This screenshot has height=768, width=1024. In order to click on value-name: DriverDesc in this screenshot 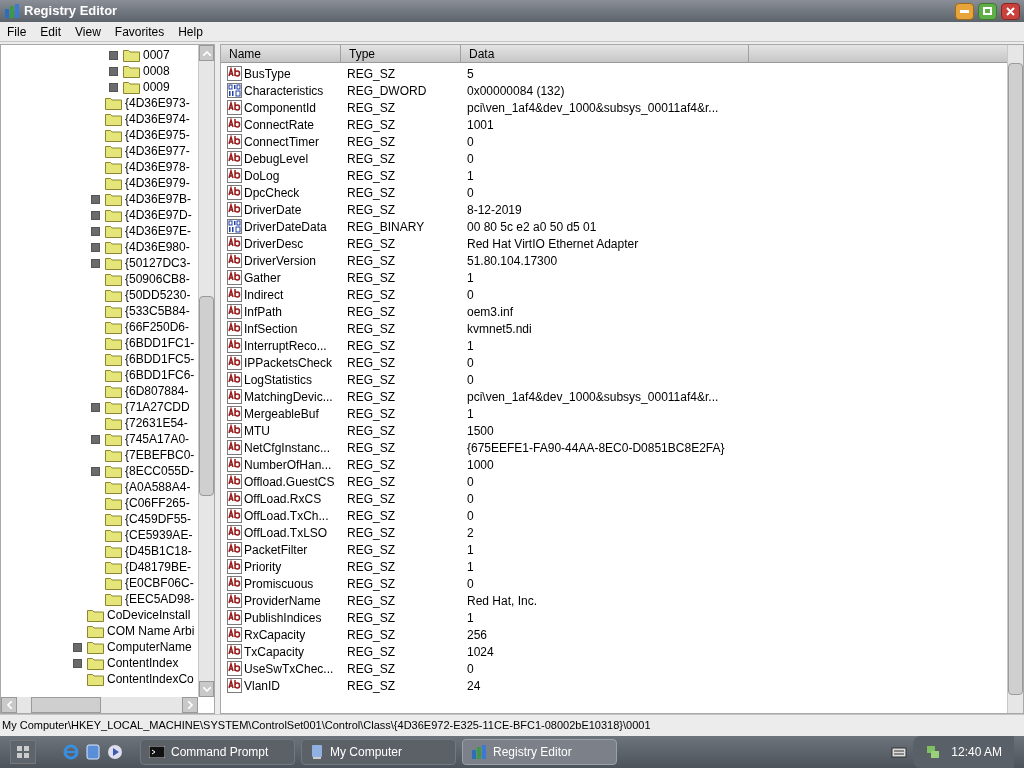, I will do `click(274, 243)`.